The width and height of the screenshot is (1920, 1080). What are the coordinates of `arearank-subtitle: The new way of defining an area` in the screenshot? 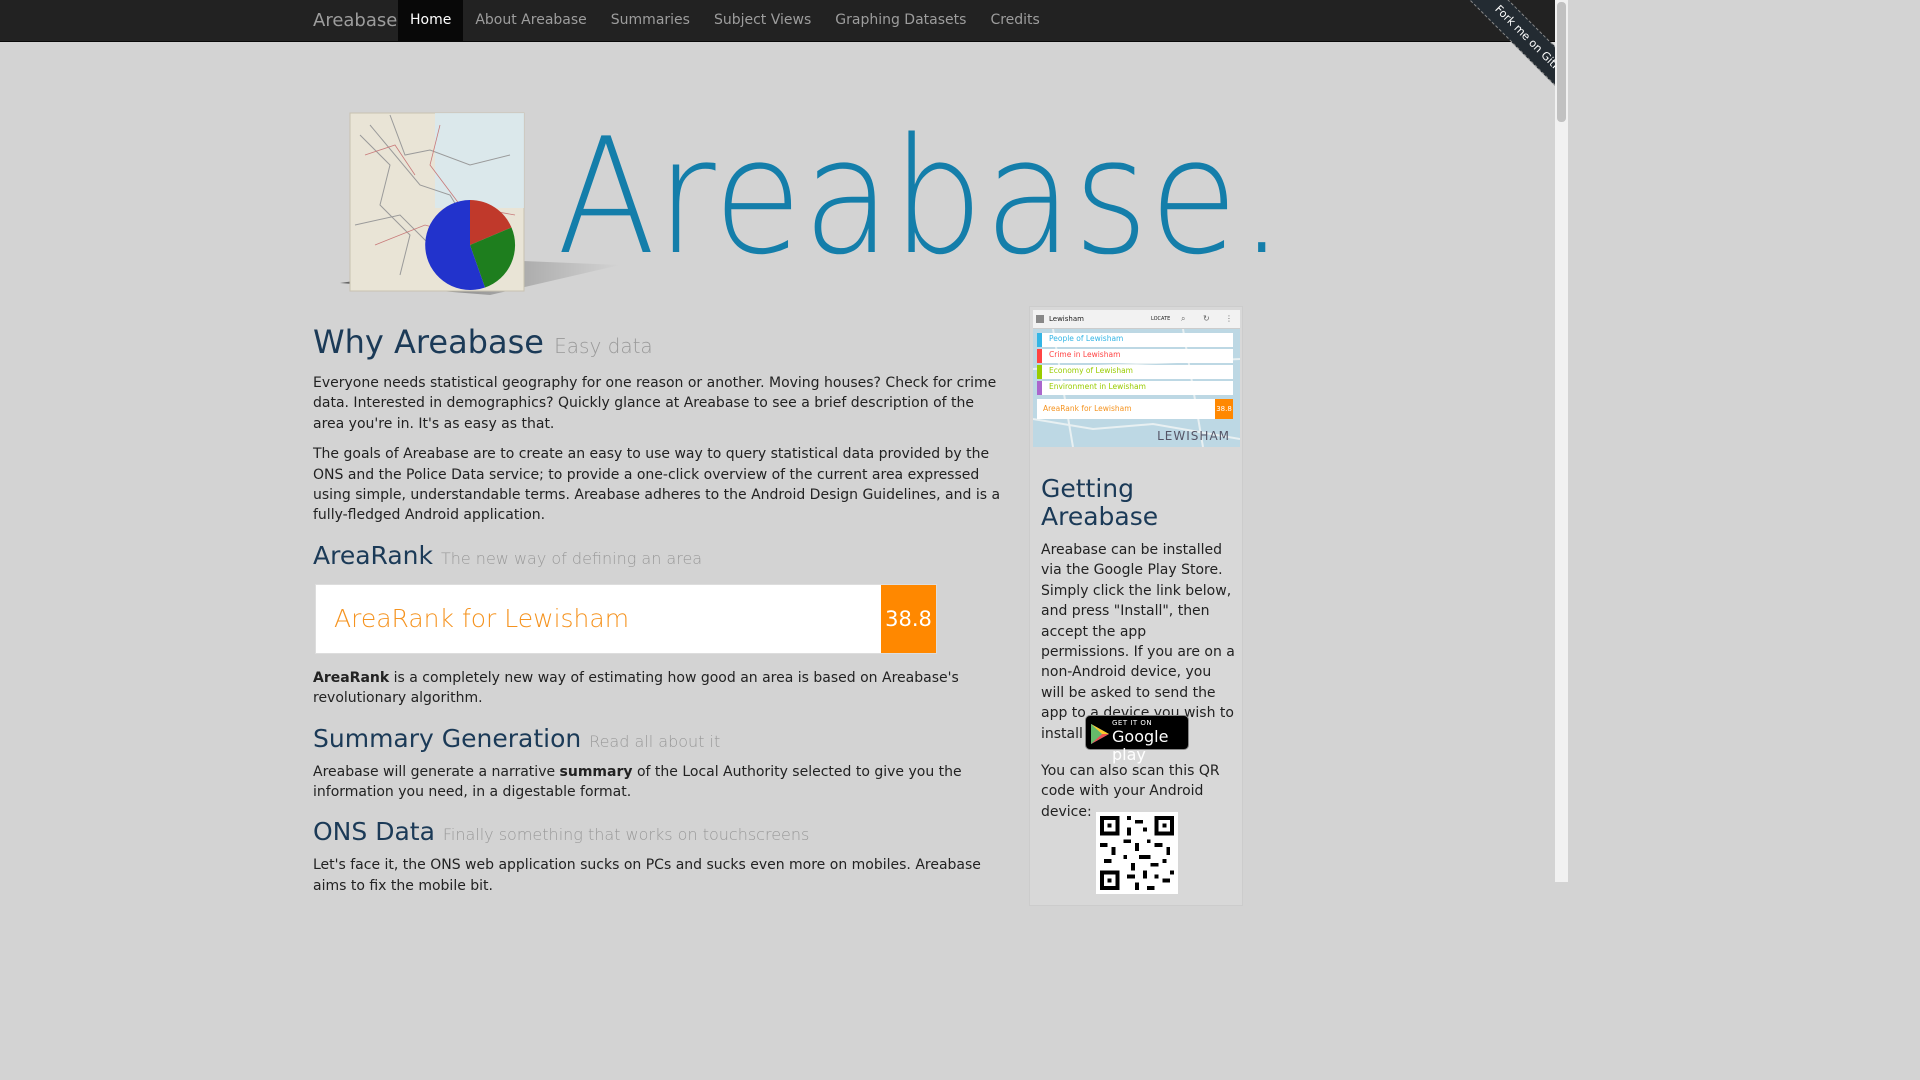 It's located at (571, 558).